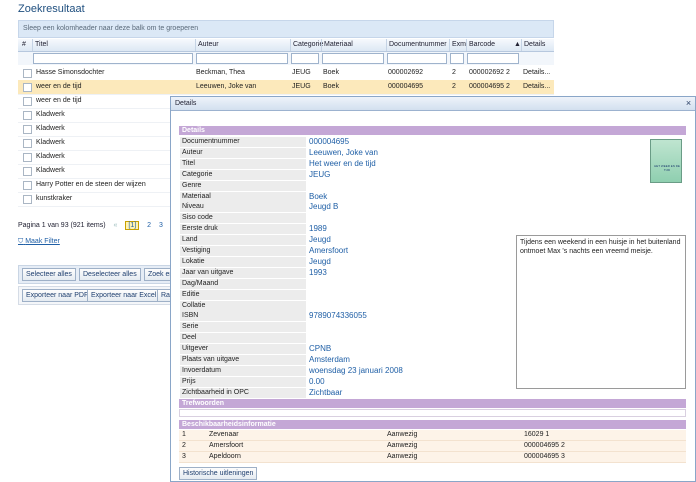 The image size is (696, 482). Describe the element at coordinates (417, 45) in the screenshot. I see `column-header-documentnummer: Documentnummer` at that location.